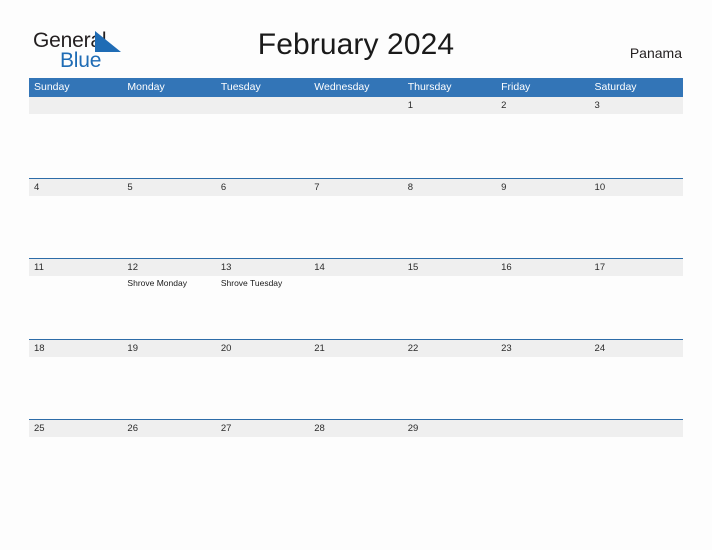 Image resolution: width=712 pixels, height=550 pixels. Describe the element at coordinates (262, 348) in the screenshot. I see `day-number: 20` at that location.